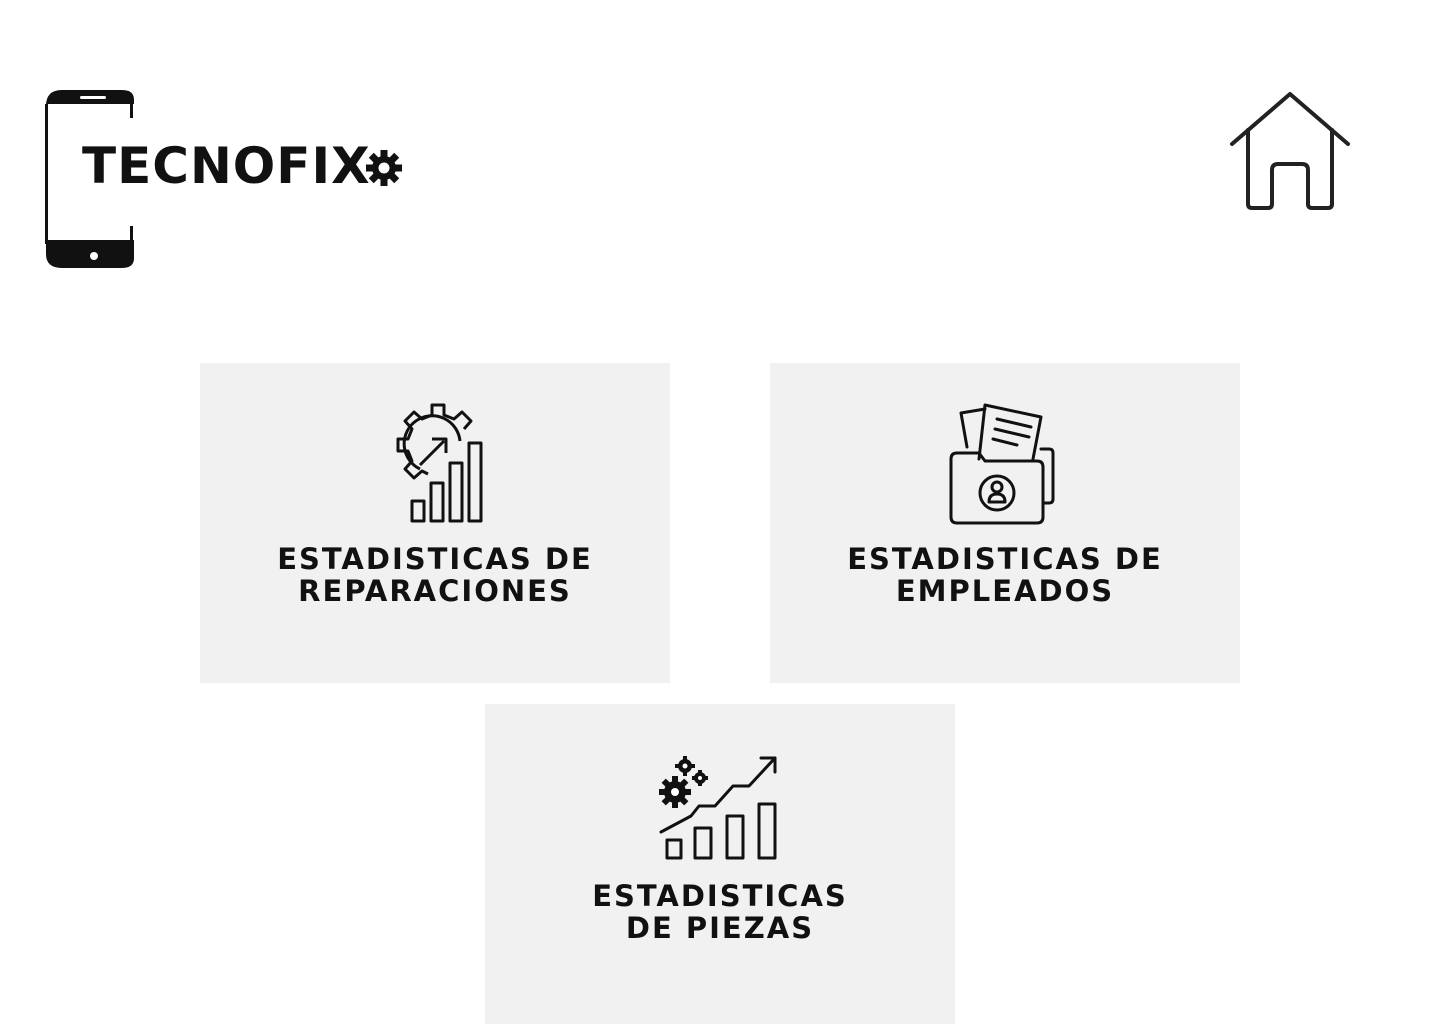 Image resolution: width=1440 pixels, height=1024 pixels. What do you see at coordinates (720, 928) in the screenshot?
I see `card-parts-label-line2: DE PIEZAS` at bounding box center [720, 928].